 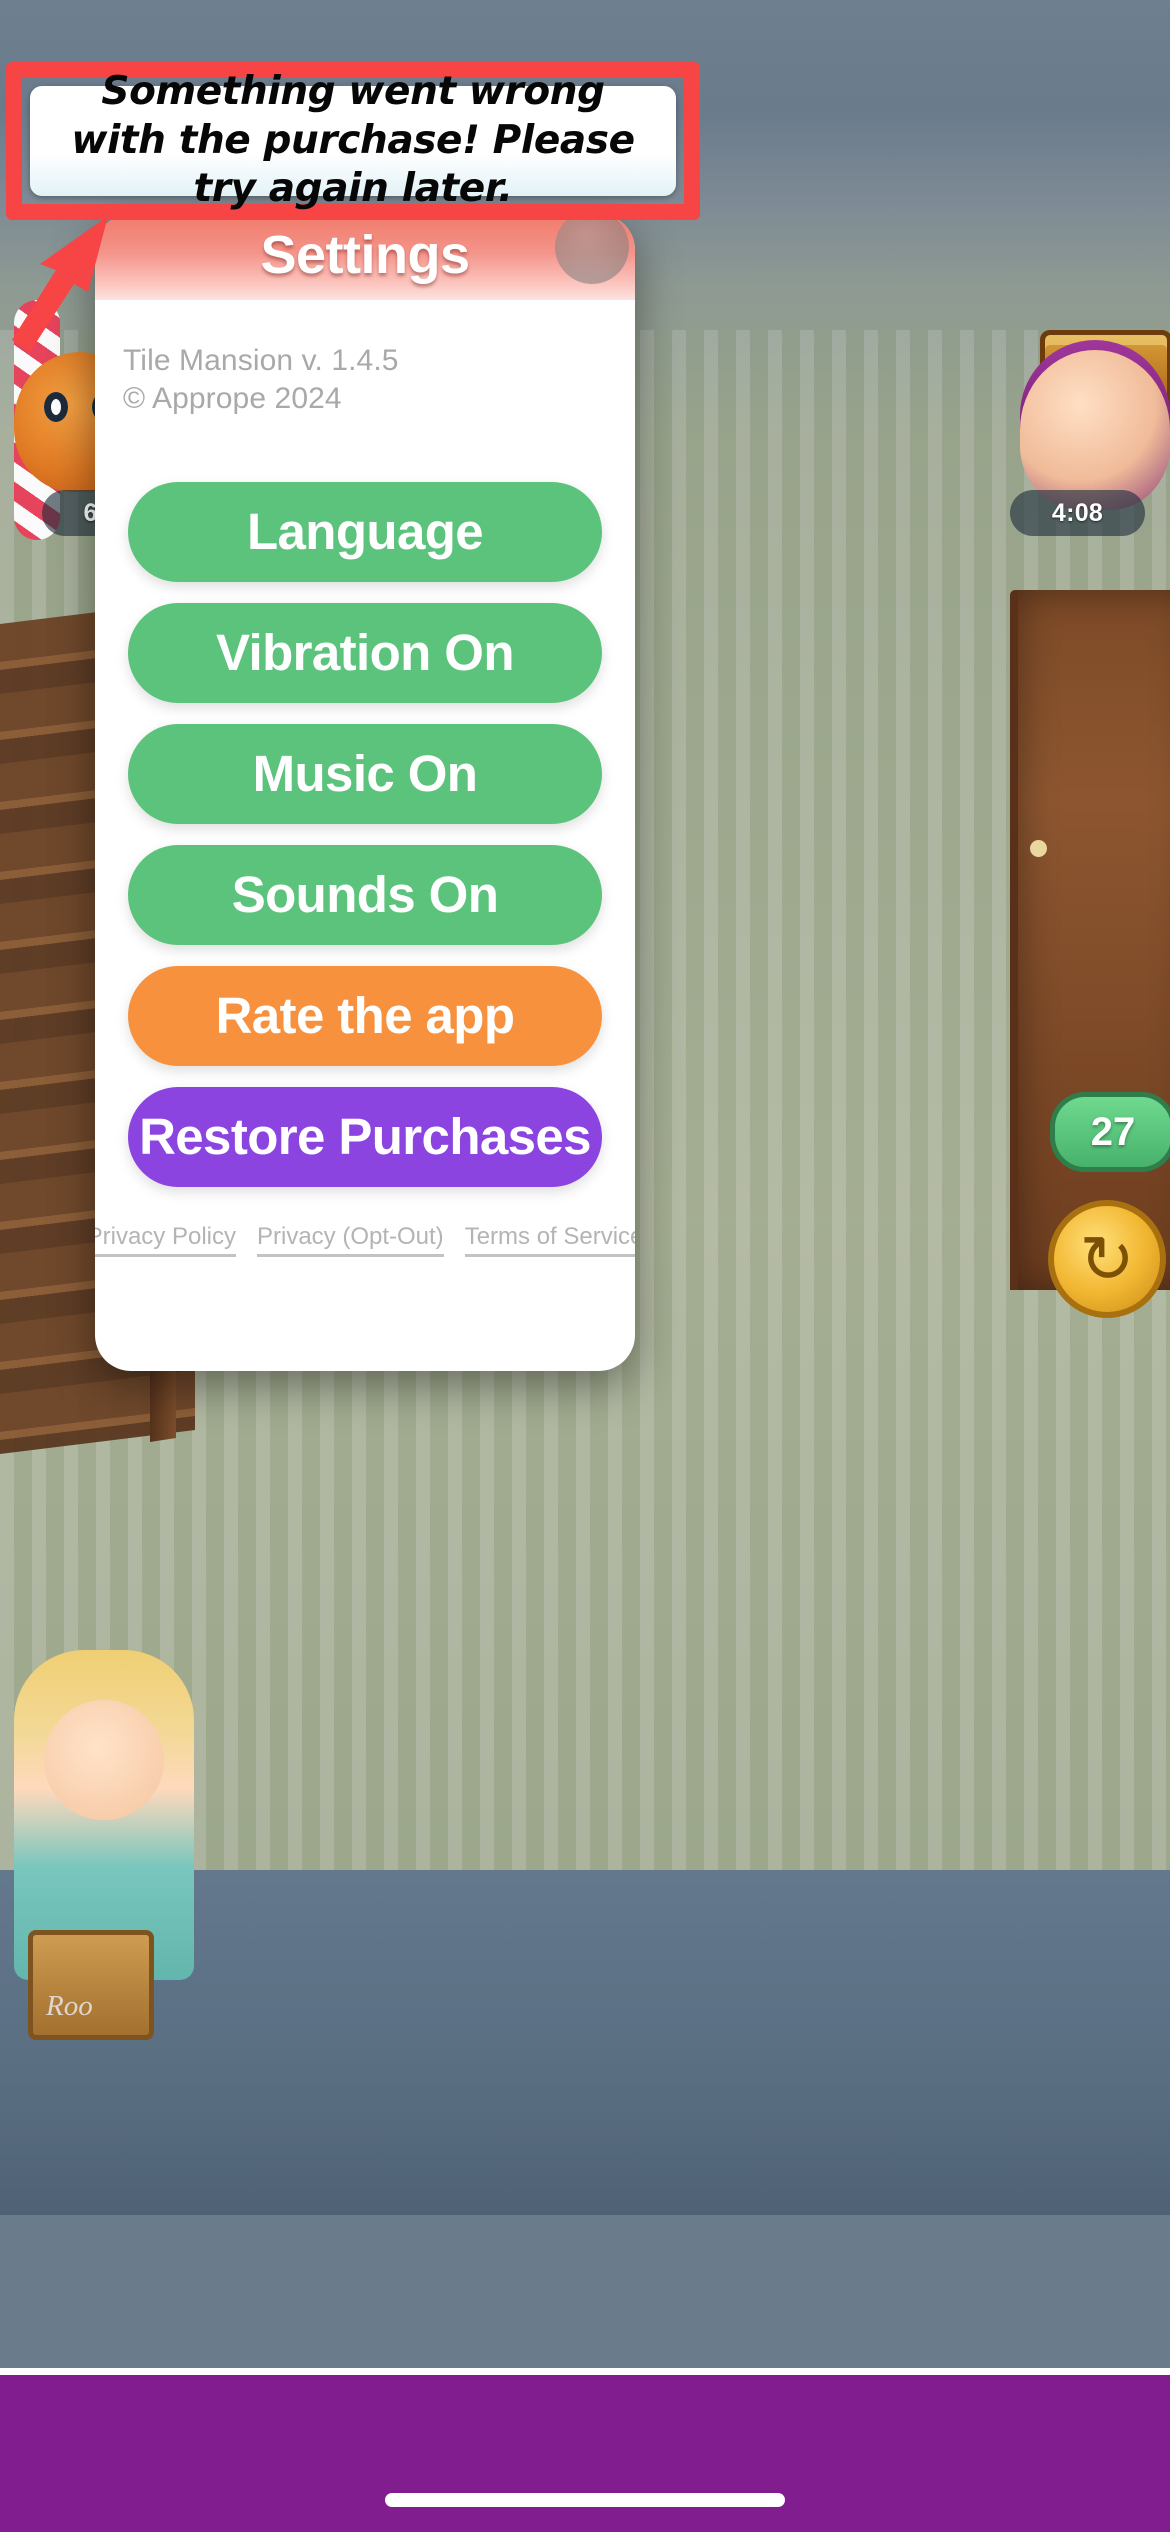 I want to click on refresh-coin-icon, so click(x=1107, y=1259).